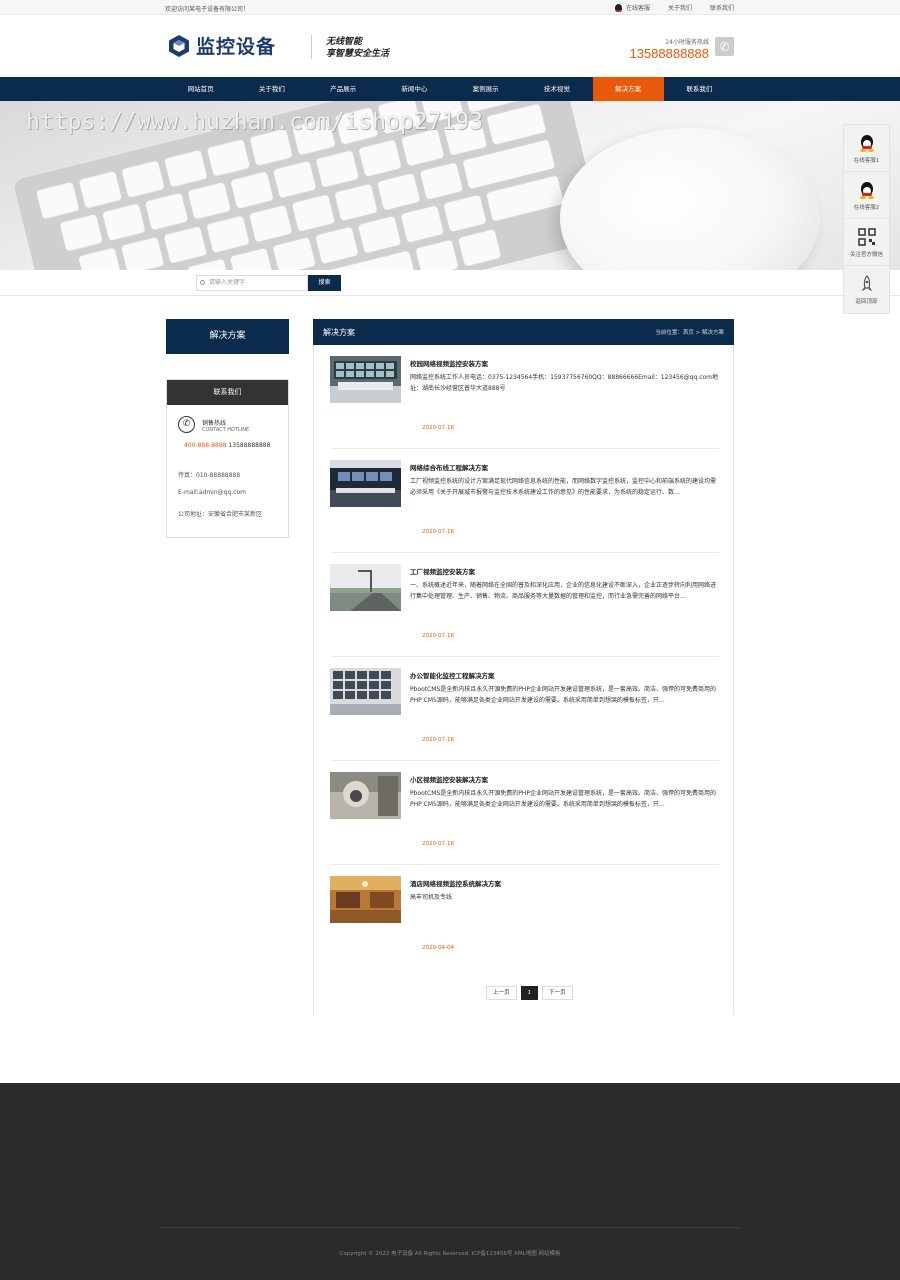 This screenshot has height=1280, width=900. I want to click on logo-cube-icon, so click(179, 46).